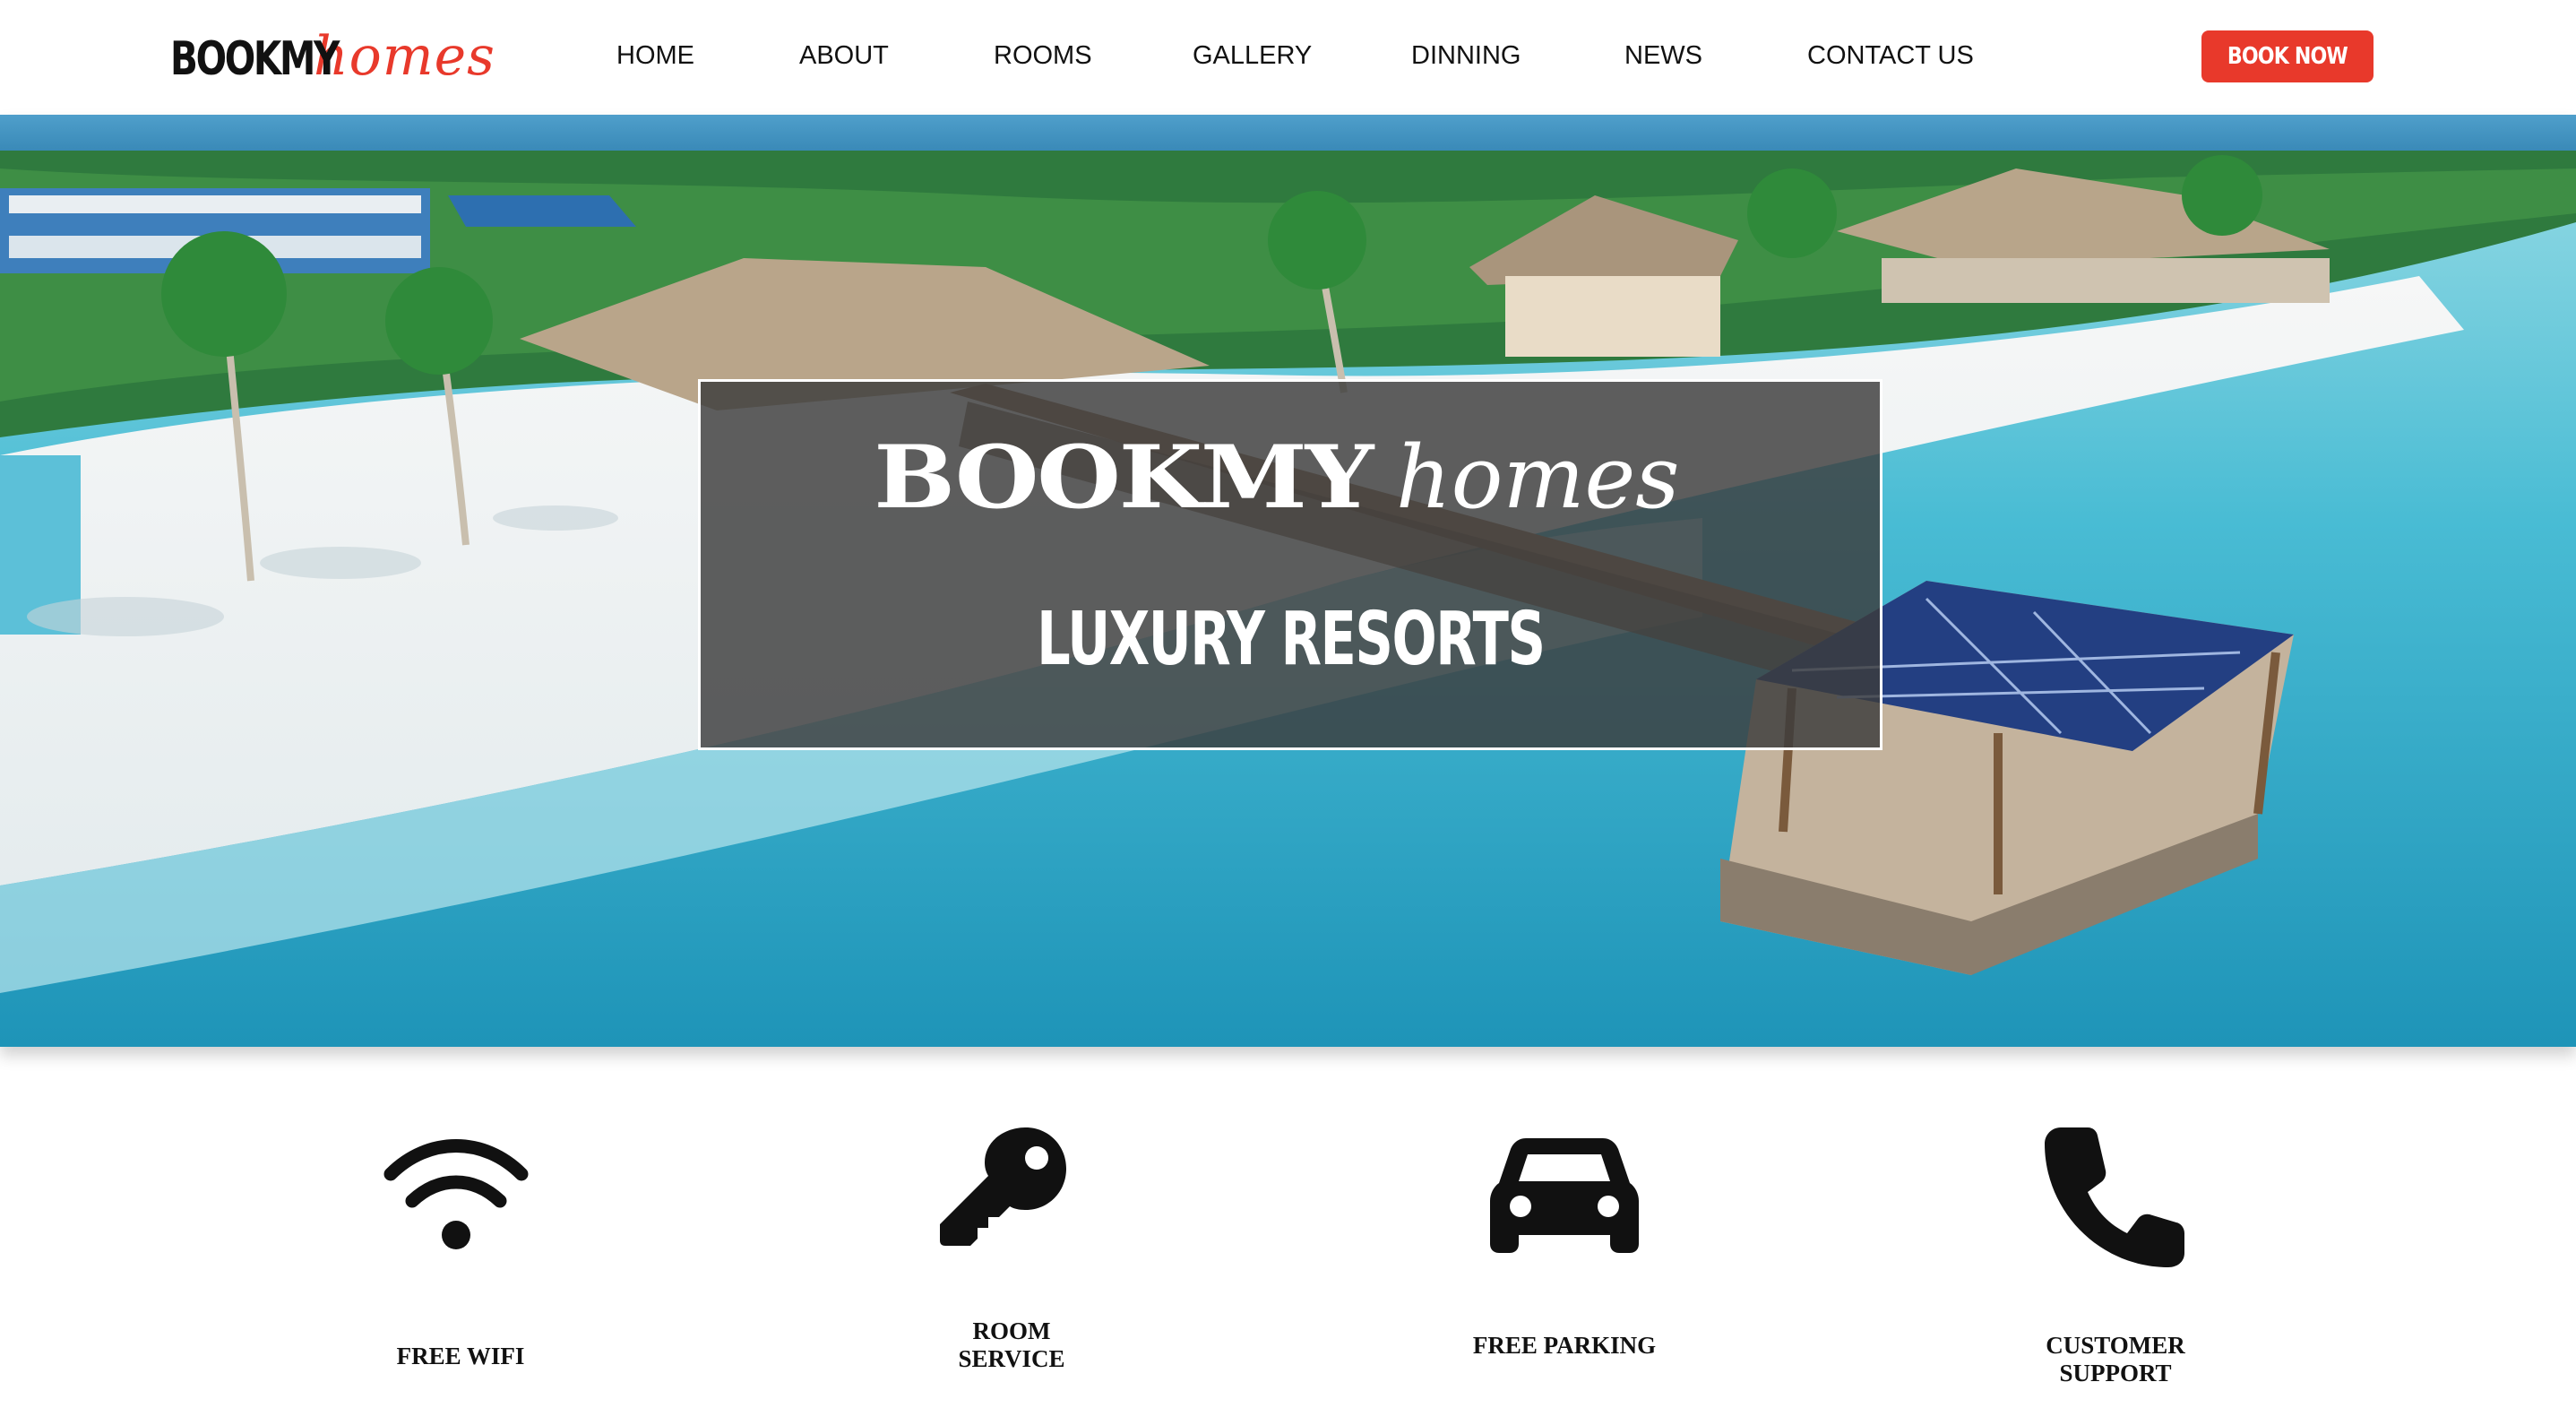 The height and width of the screenshot is (1408, 2576). Describe the element at coordinates (1011, 1344) in the screenshot. I see `feature-label: ROOM SERVICE` at that location.